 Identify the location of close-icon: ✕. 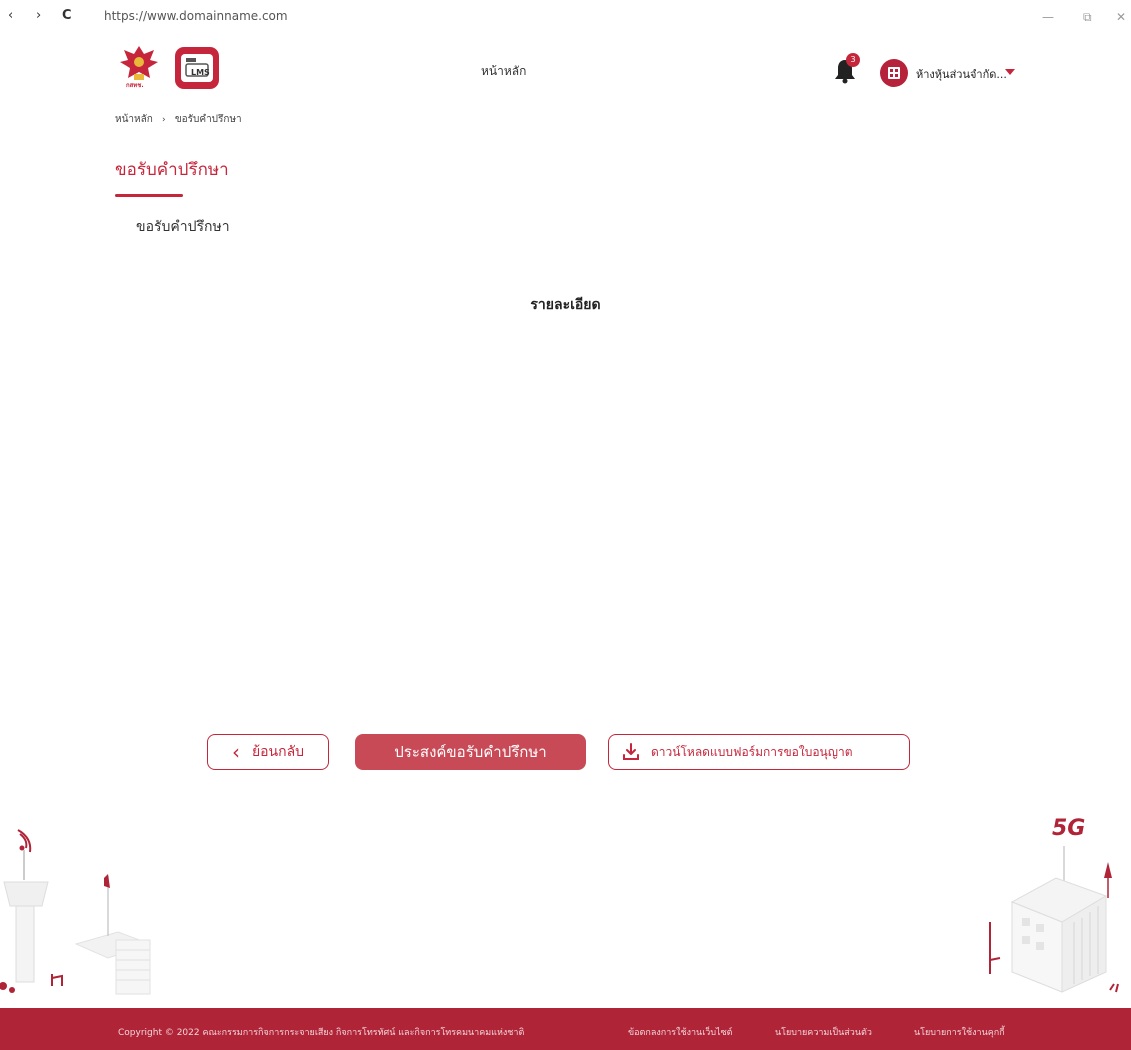
(1121, 17).